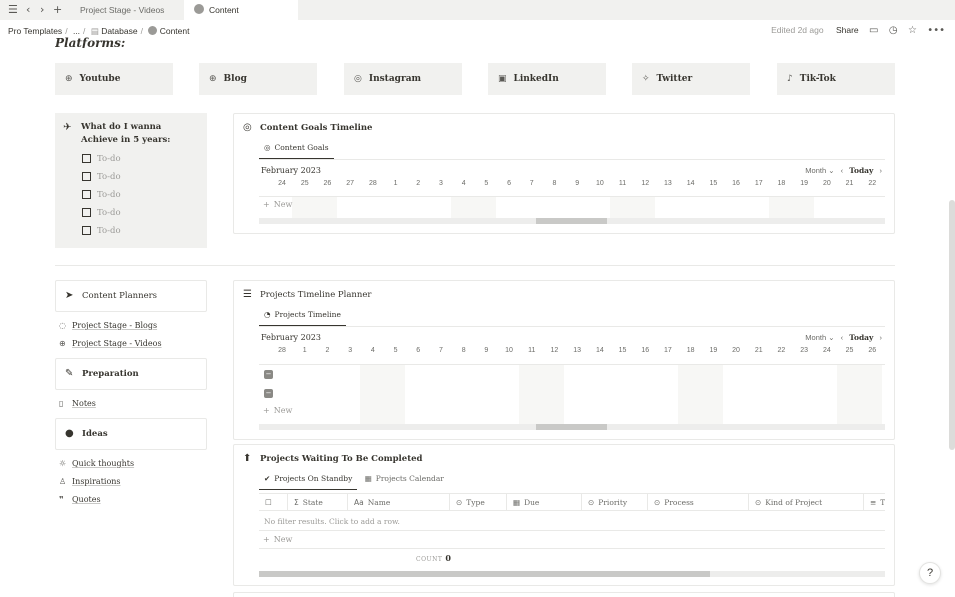 The height and width of the screenshot is (597, 955). I want to click on help-button: ?, so click(930, 573).